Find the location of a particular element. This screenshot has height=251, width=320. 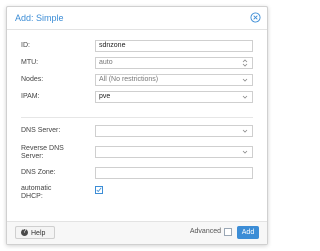

mtu-row: MTU: auto is located at coordinates (137, 63).